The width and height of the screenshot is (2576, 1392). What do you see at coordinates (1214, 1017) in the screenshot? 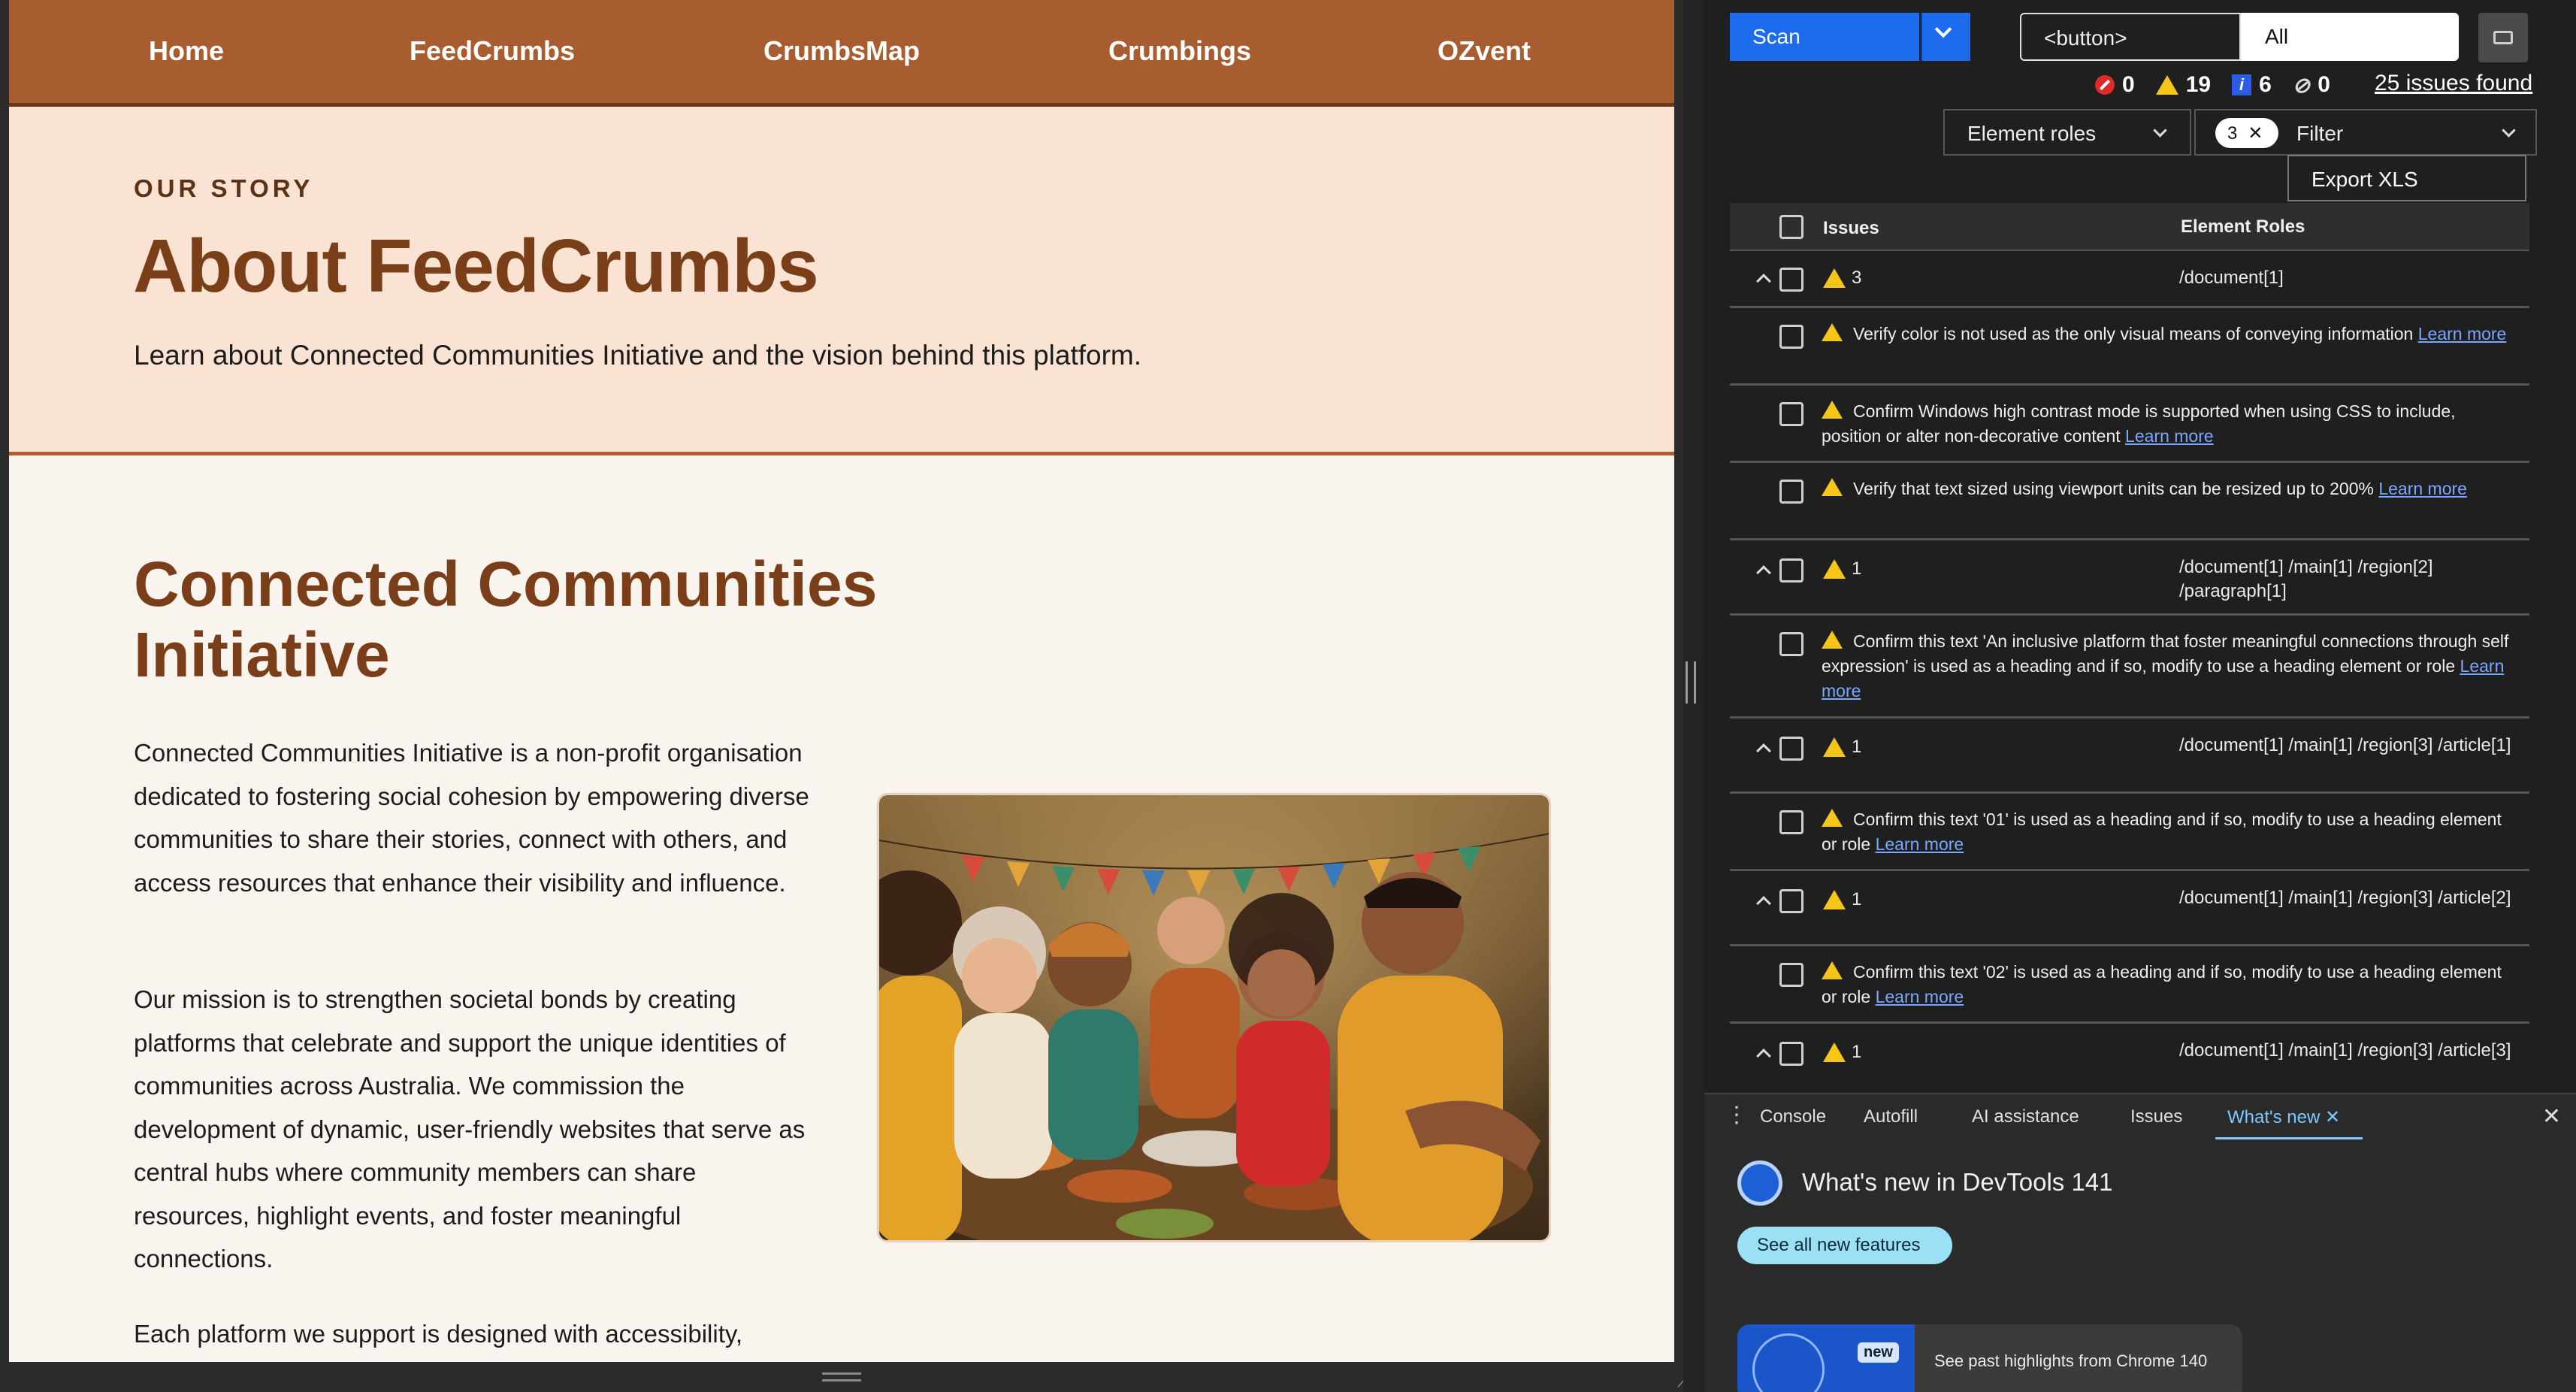
I see `community-photo` at bounding box center [1214, 1017].